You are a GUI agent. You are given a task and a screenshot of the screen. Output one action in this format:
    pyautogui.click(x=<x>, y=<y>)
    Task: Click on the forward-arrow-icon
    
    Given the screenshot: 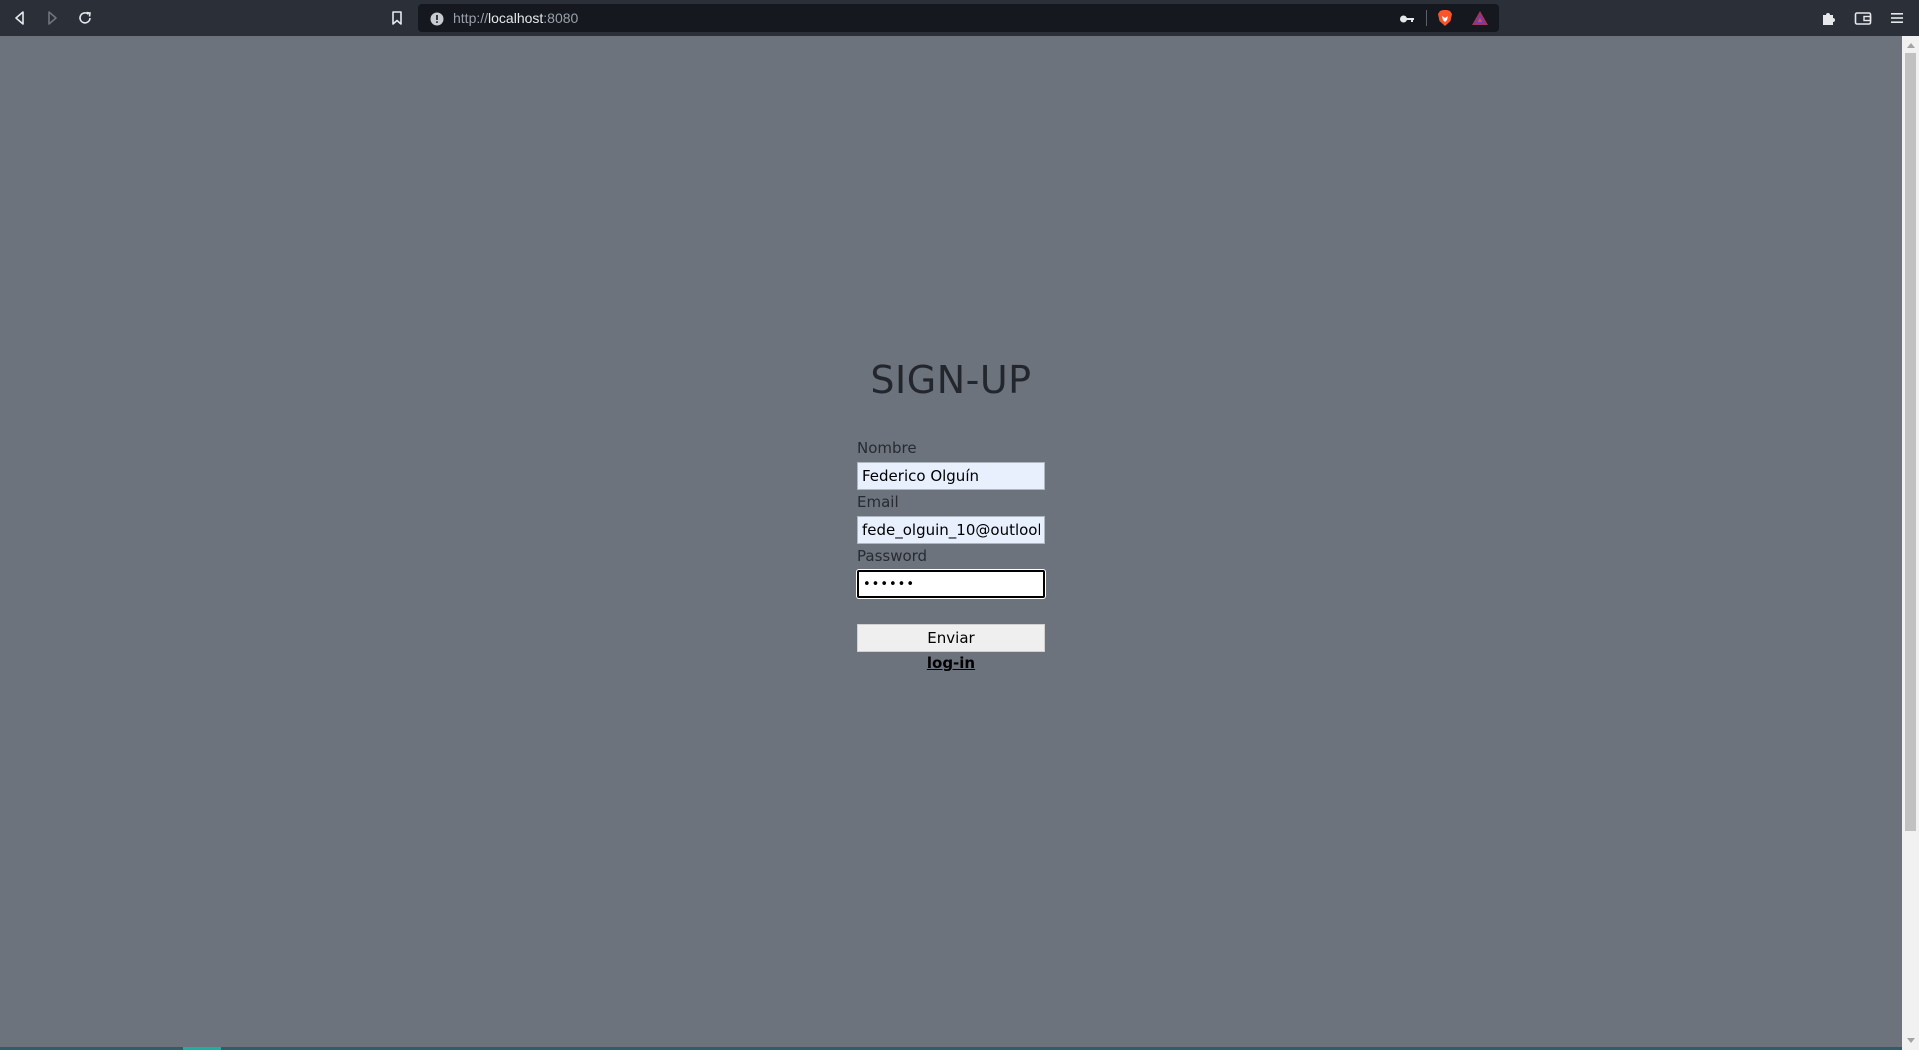 What is the action you would take?
    pyautogui.click(x=52, y=18)
    